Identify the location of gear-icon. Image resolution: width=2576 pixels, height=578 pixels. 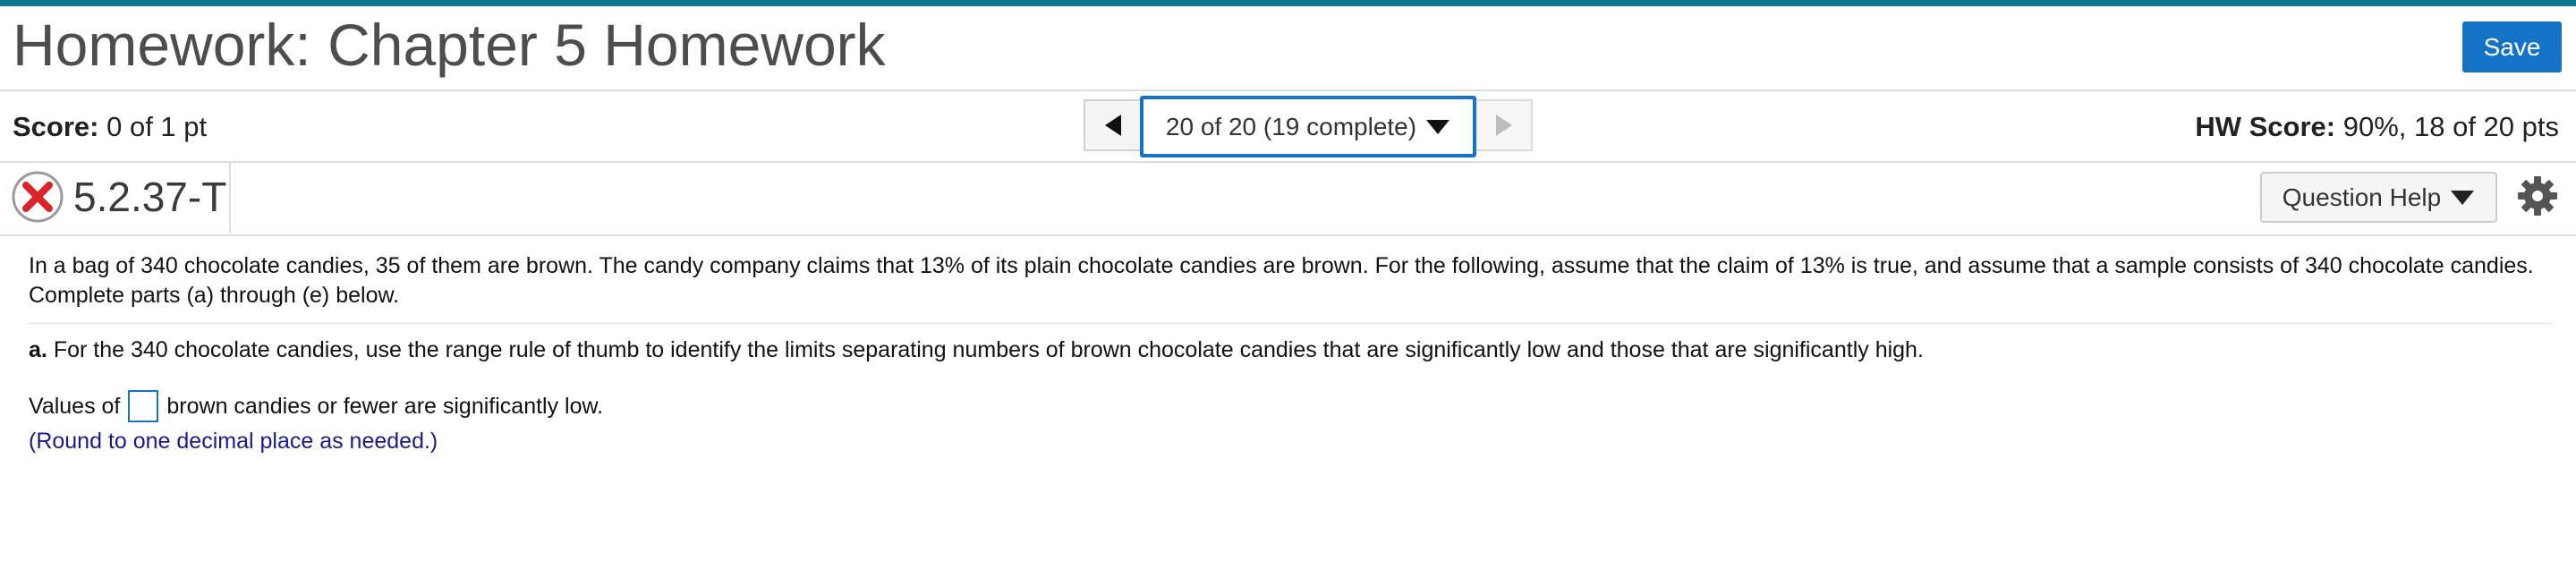
(2537, 196).